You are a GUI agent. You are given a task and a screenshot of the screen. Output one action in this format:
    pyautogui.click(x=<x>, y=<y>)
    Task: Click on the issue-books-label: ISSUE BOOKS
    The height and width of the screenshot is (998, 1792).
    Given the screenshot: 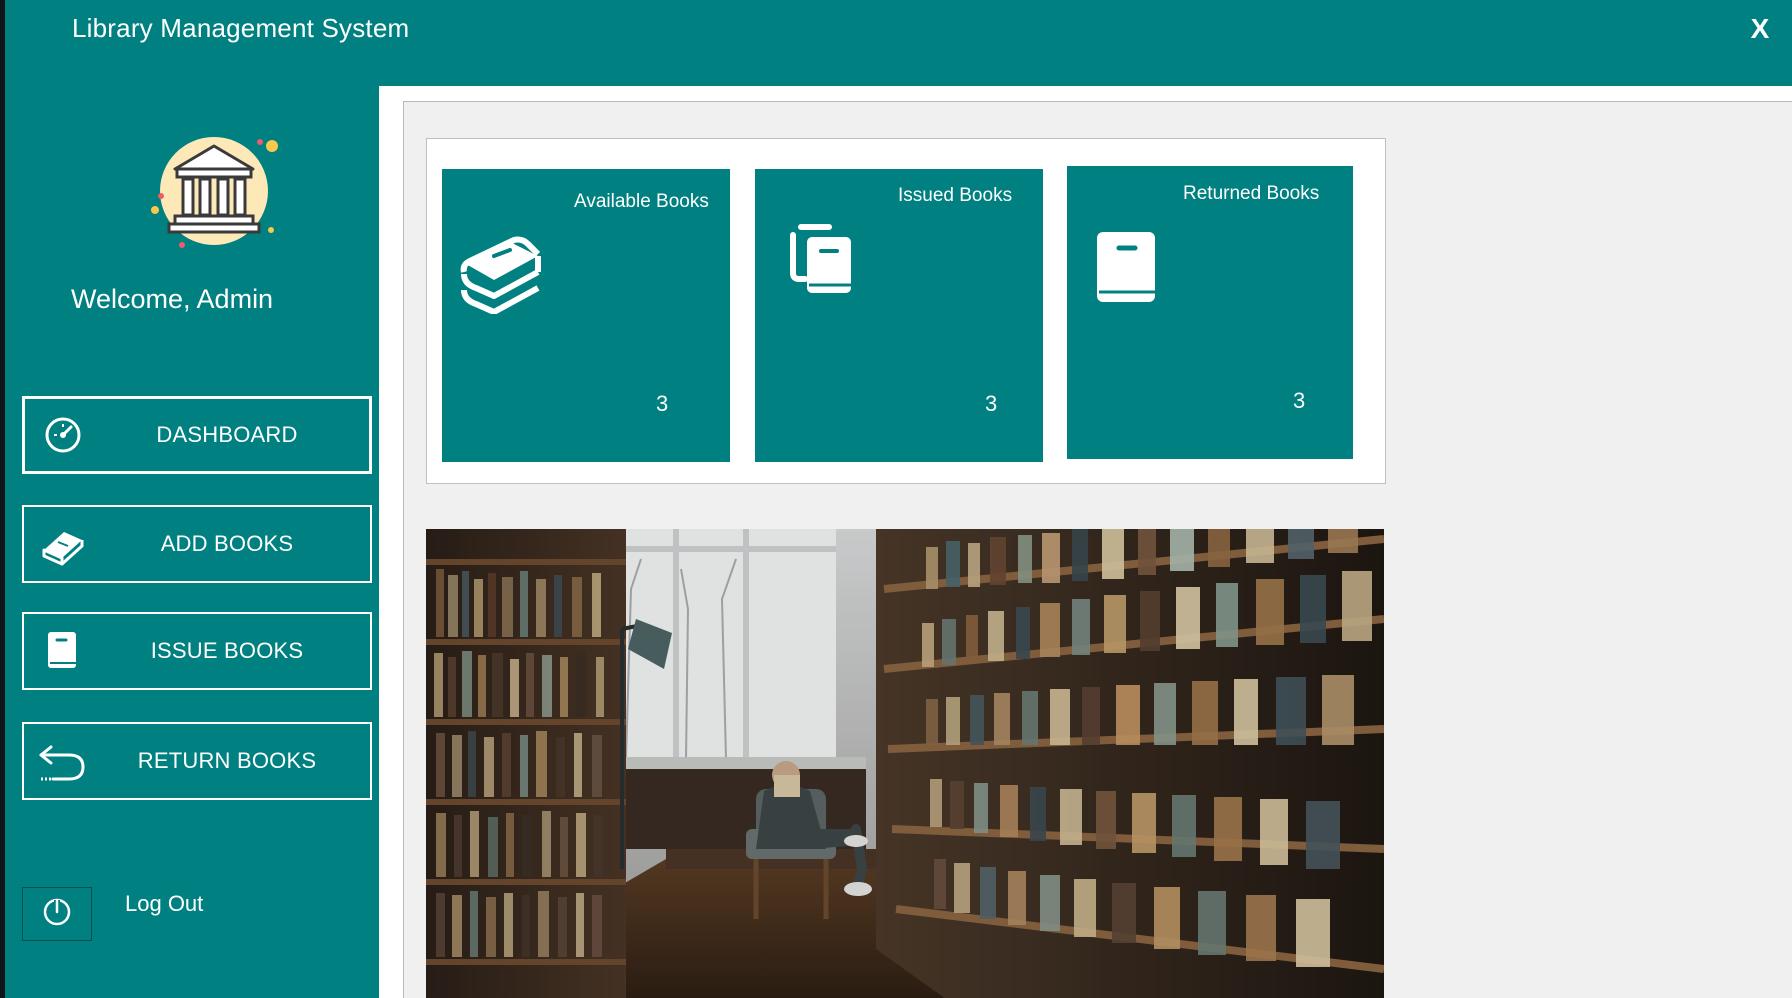 What is the action you would take?
    pyautogui.click(x=227, y=650)
    